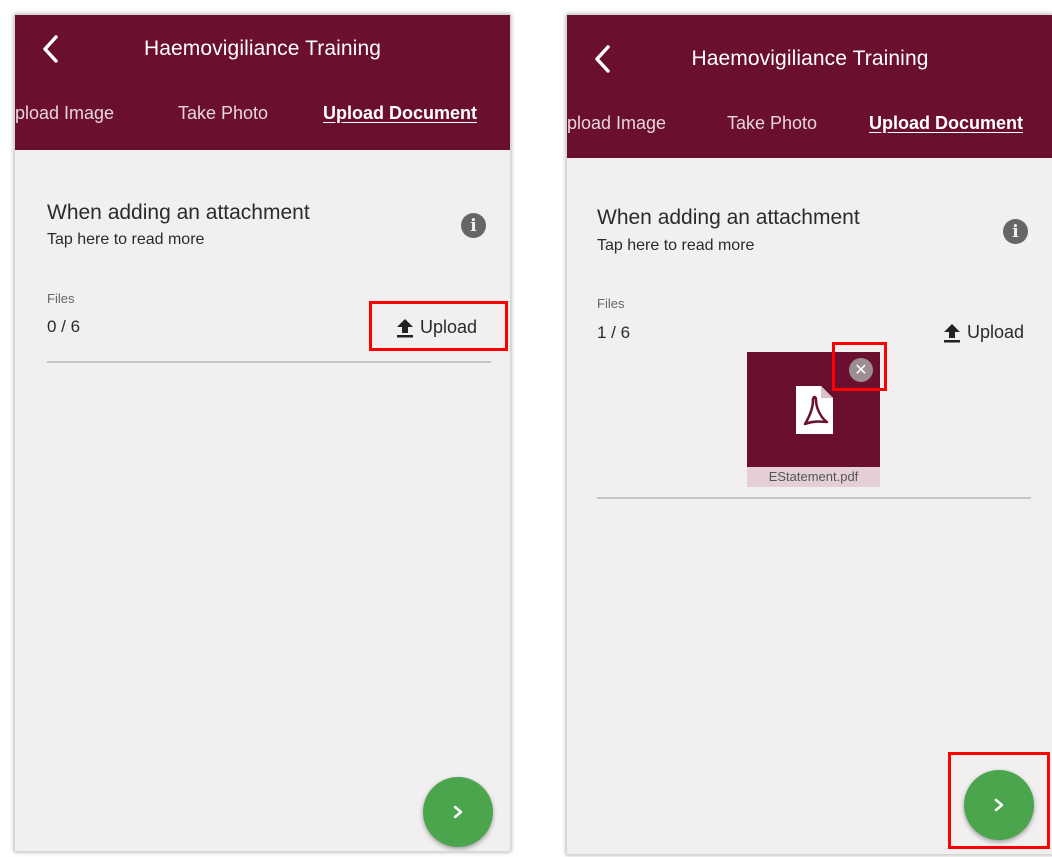 This screenshot has width=1052, height=857. I want to click on upload-icon, so click(952, 332).